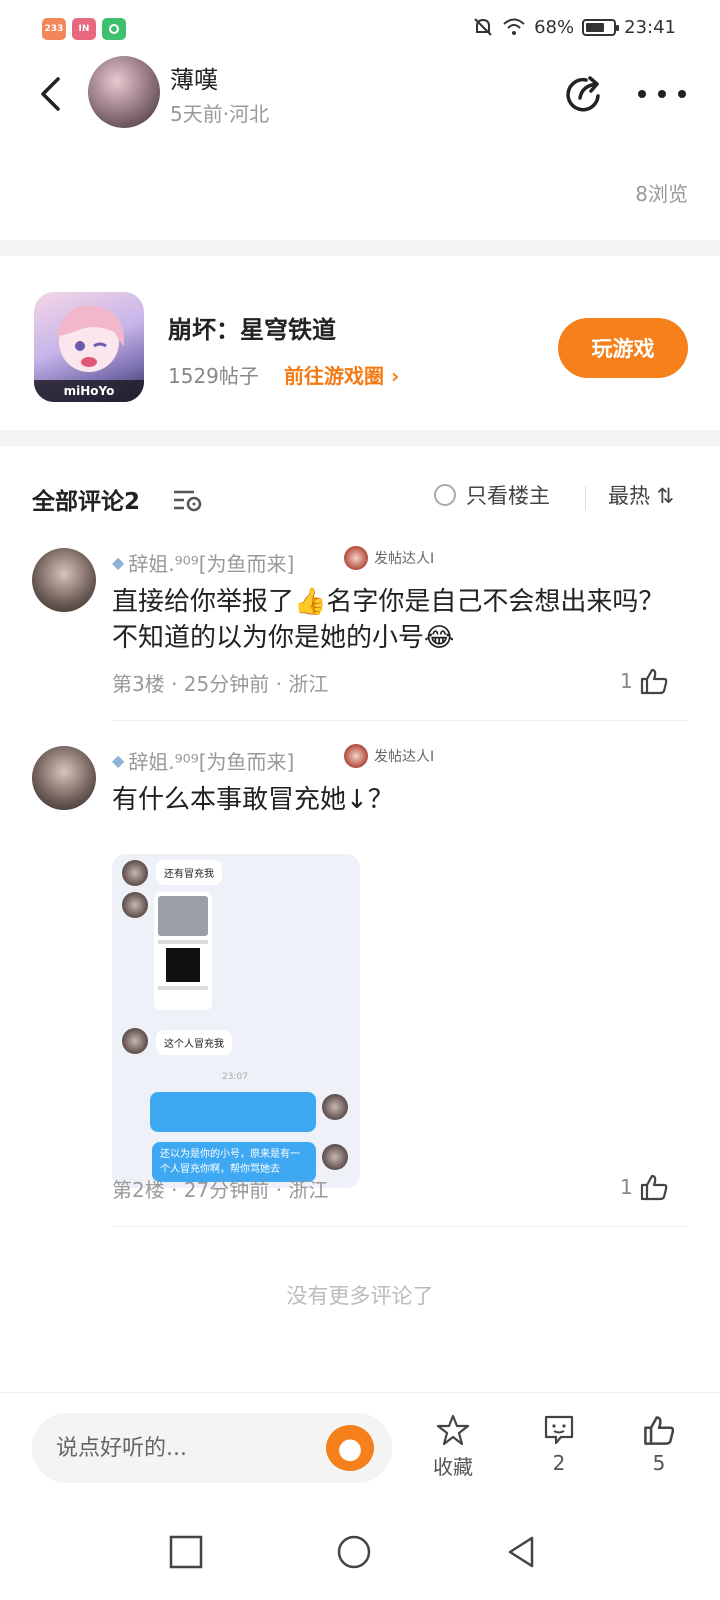 The width and height of the screenshot is (720, 1600). Describe the element at coordinates (650, 27) in the screenshot. I see `clock: 23:41` at that location.